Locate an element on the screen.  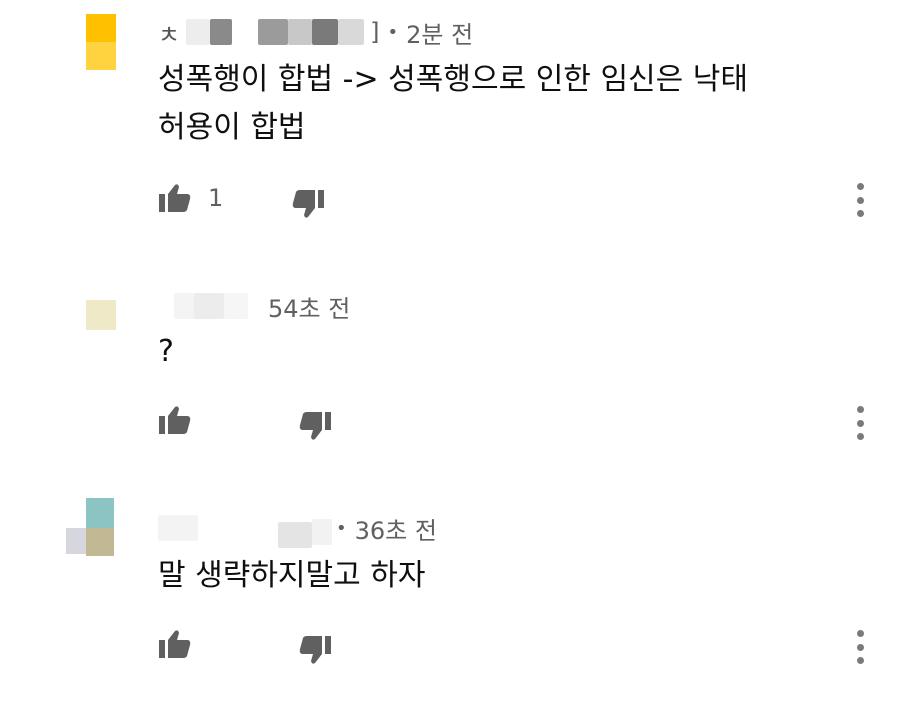
author-name: ㅊ is located at coordinates (169, 32).